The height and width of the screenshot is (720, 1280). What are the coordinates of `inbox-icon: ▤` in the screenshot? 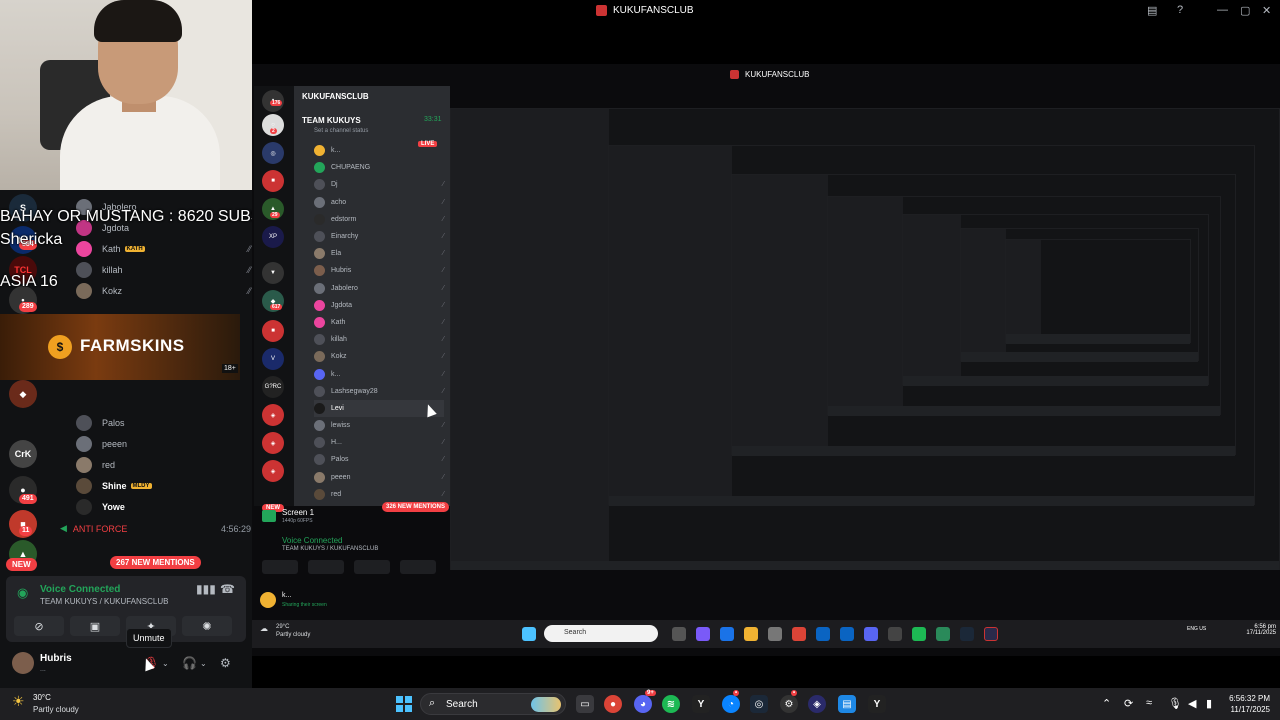 It's located at (1152, 10).